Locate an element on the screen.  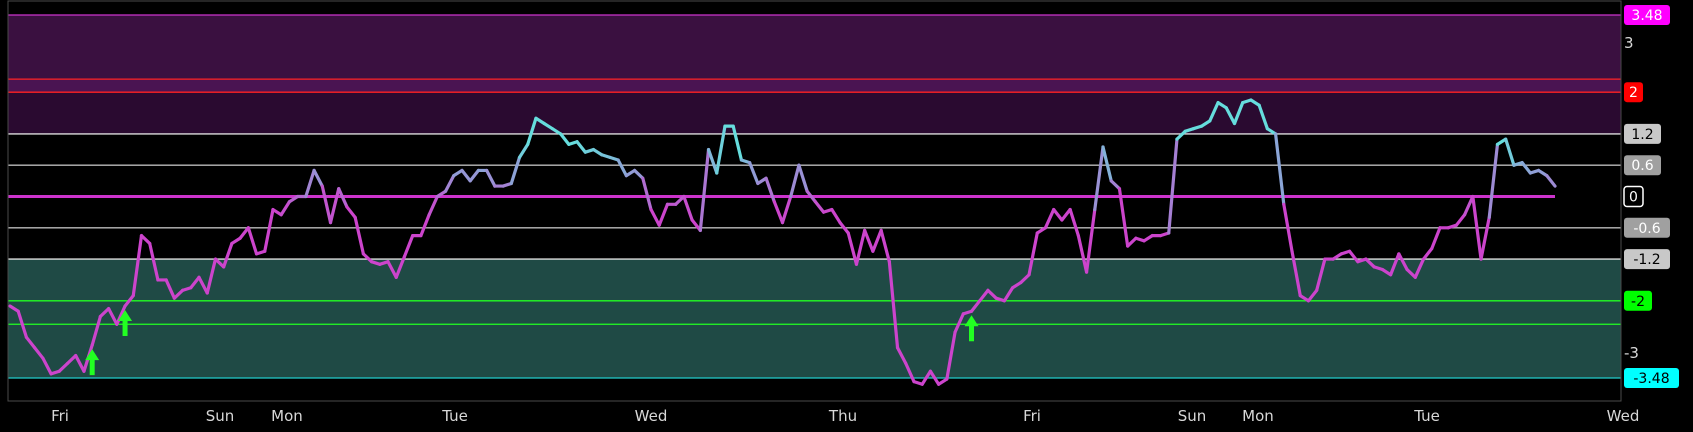
y-badge-label: 2 is located at coordinates (1633, 93).